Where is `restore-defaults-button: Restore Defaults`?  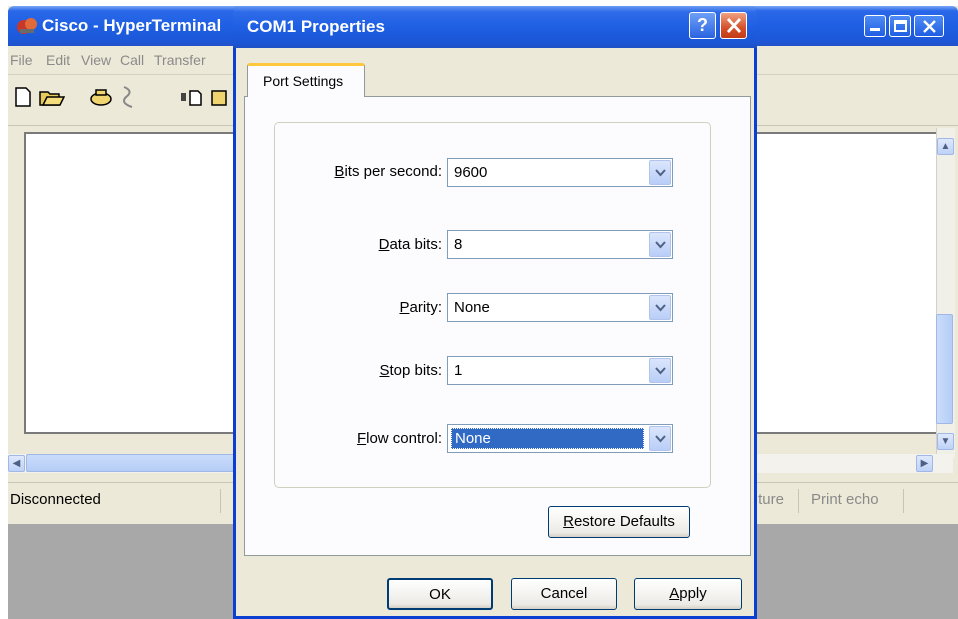
restore-defaults-button: Restore Defaults is located at coordinates (619, 522).